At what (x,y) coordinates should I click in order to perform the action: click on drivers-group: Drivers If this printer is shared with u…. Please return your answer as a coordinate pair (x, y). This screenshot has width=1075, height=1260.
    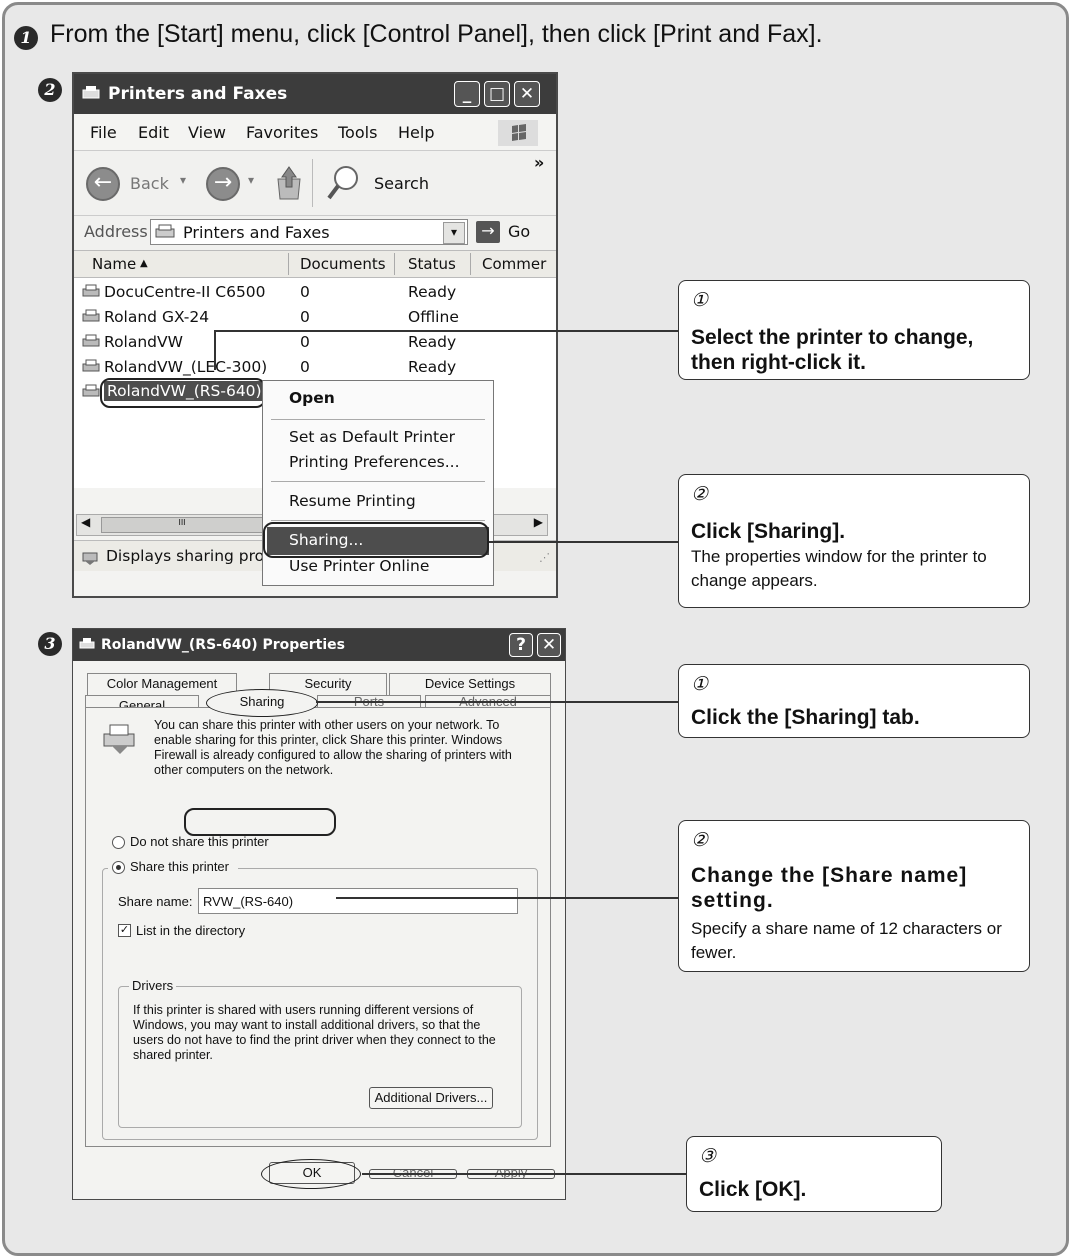
    Looking at the image, I should click on (320, 1053).